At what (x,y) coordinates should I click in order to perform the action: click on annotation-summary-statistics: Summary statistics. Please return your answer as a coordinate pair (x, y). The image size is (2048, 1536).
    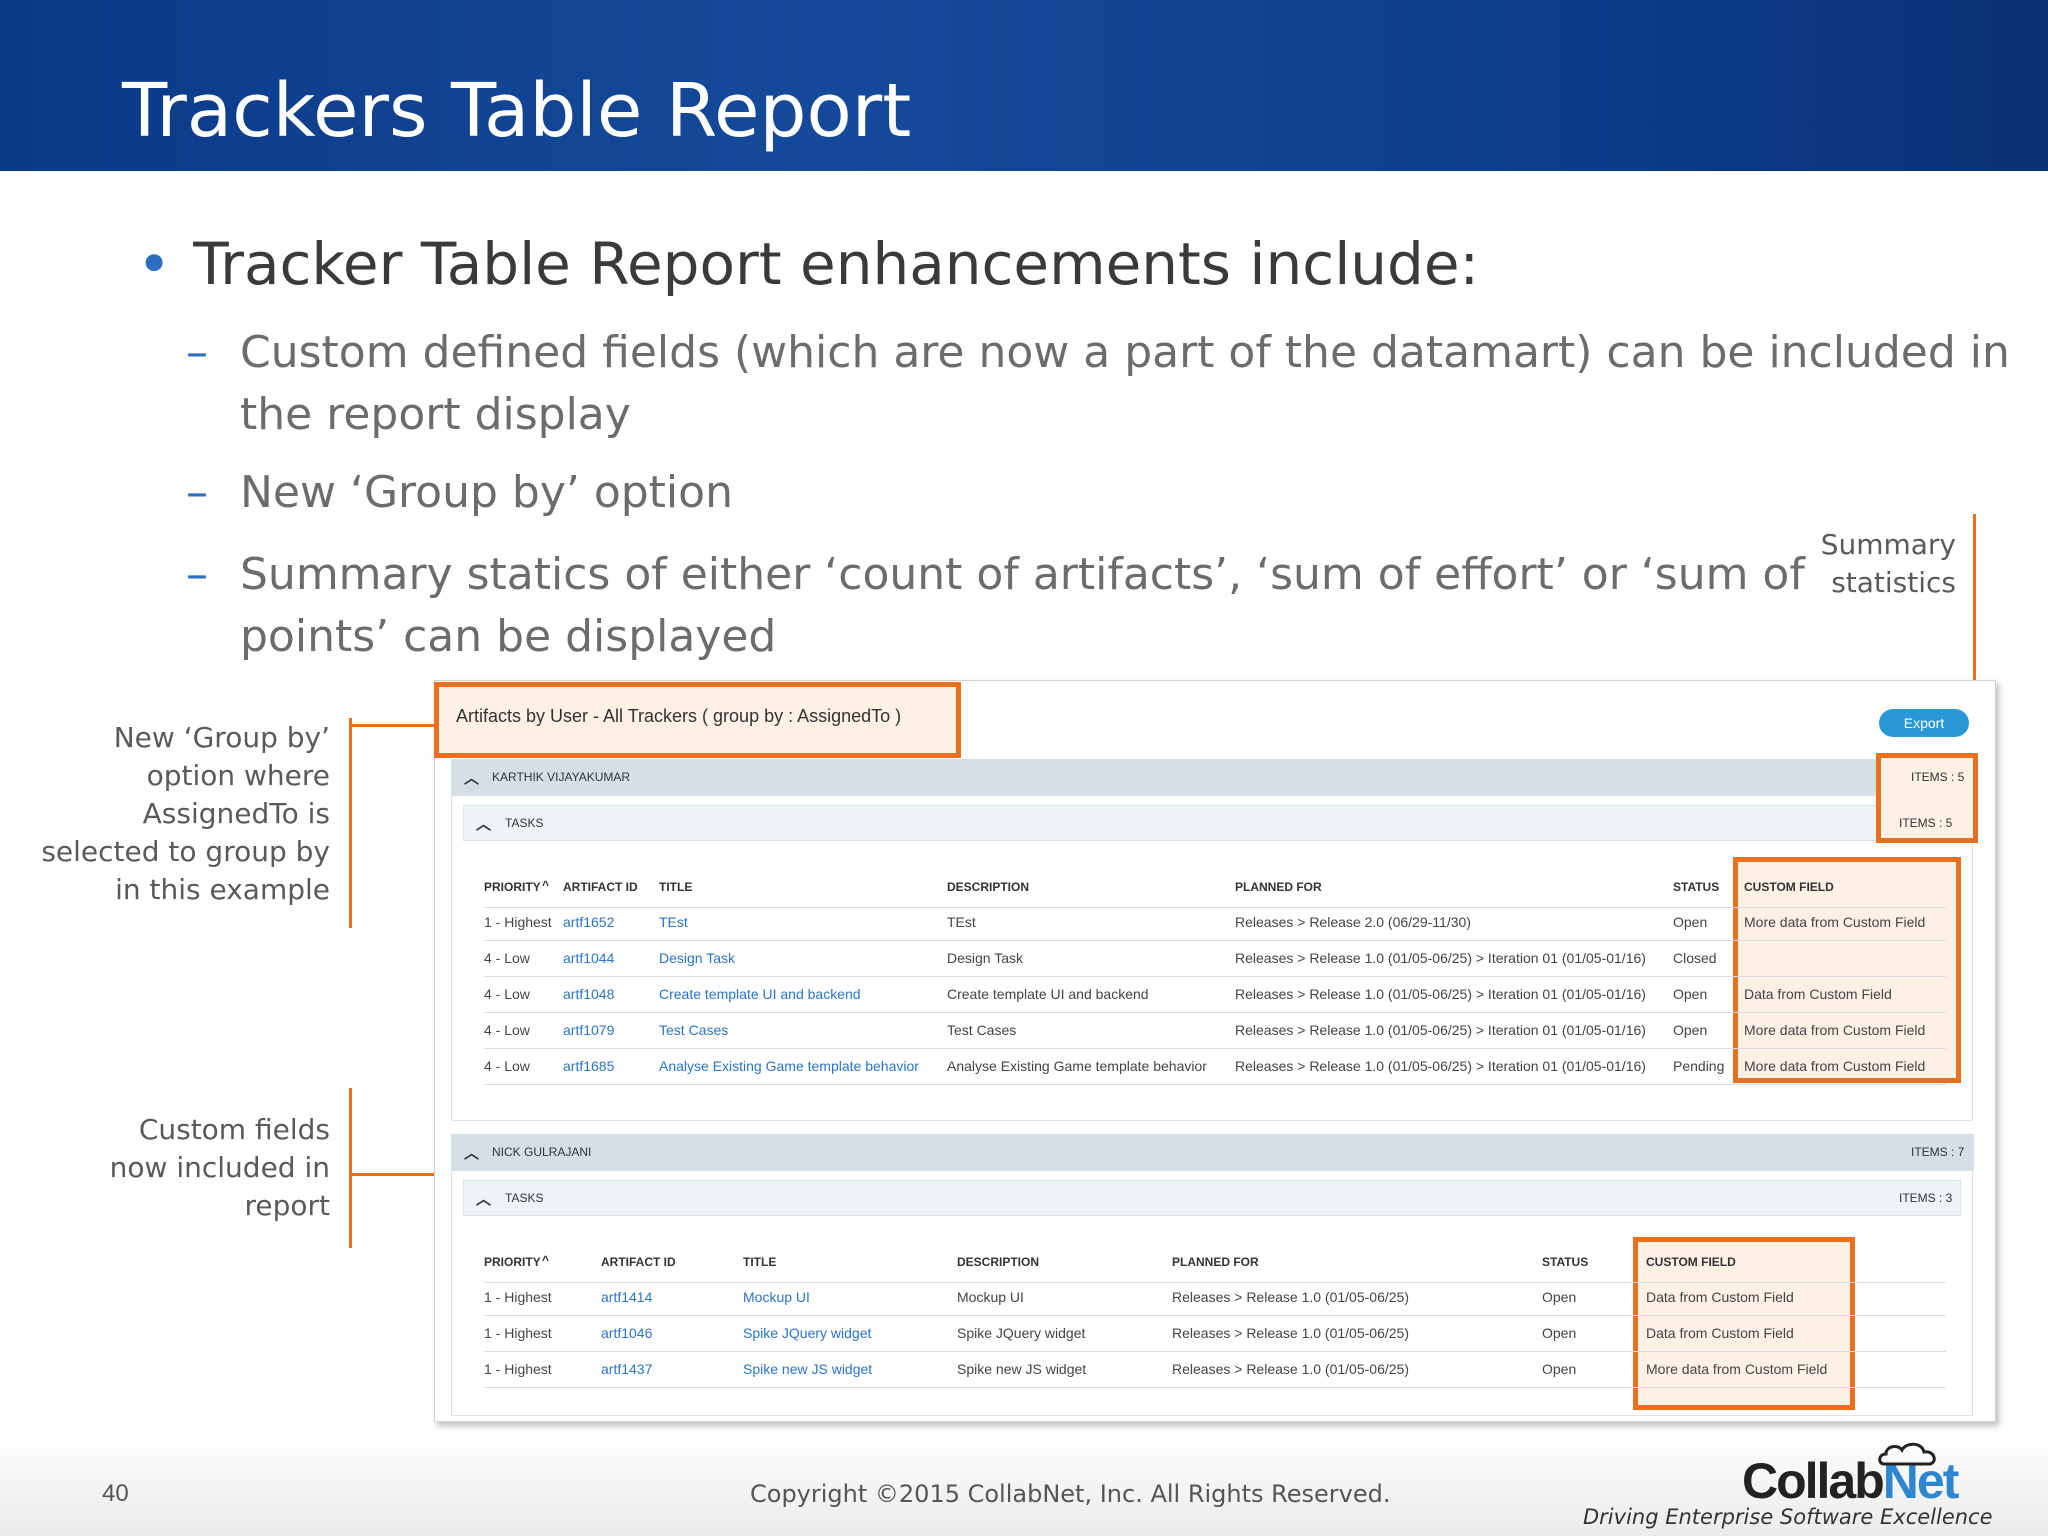
    Looking at the image, I should click on (1888, 563).